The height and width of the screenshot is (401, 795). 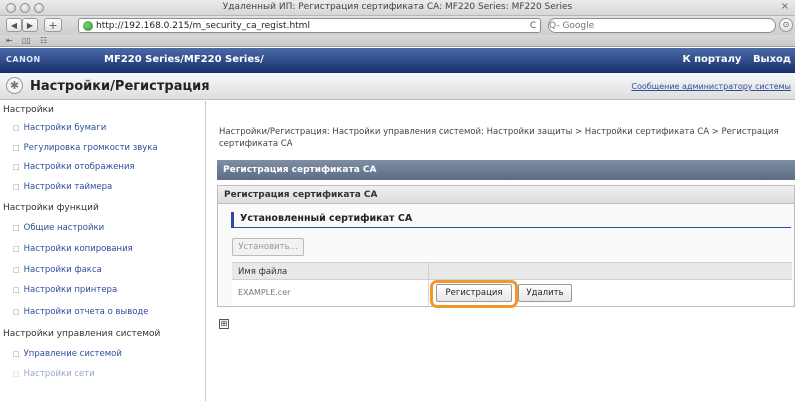 I want to click on device-model: MF220 Series/MF220 Series/, so click(x=184, y=59).